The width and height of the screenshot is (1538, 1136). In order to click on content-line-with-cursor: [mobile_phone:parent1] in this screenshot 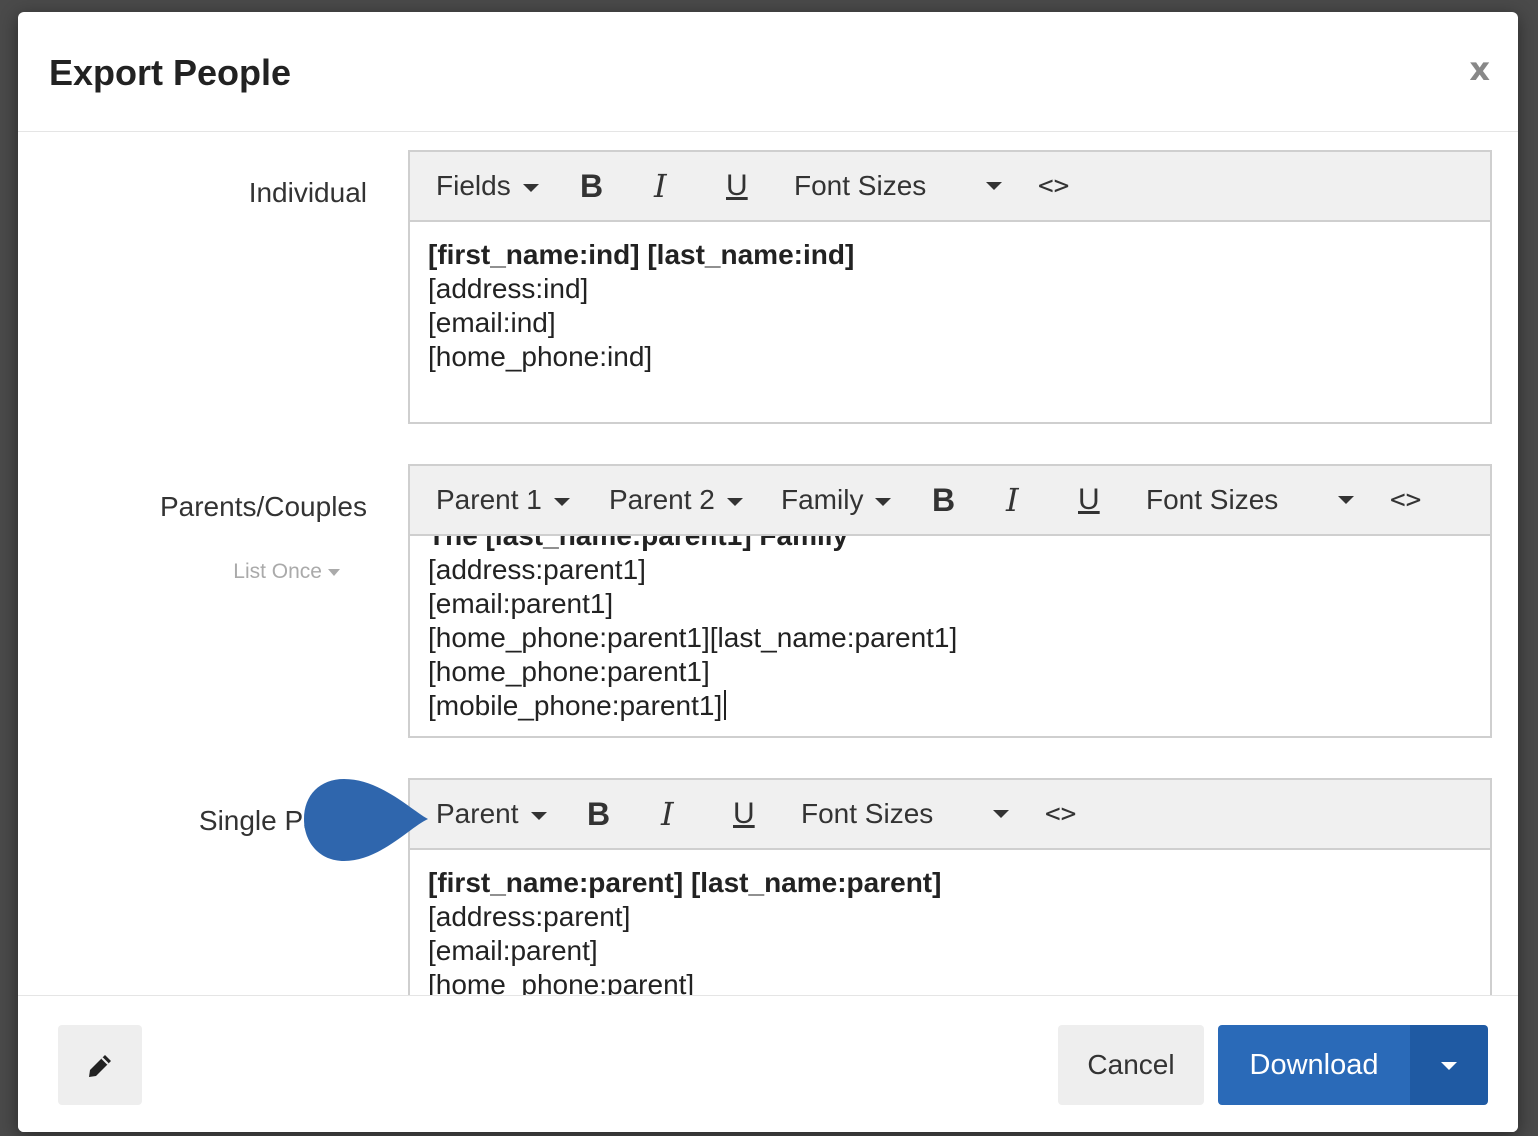, I will do `click(950, 706)`.